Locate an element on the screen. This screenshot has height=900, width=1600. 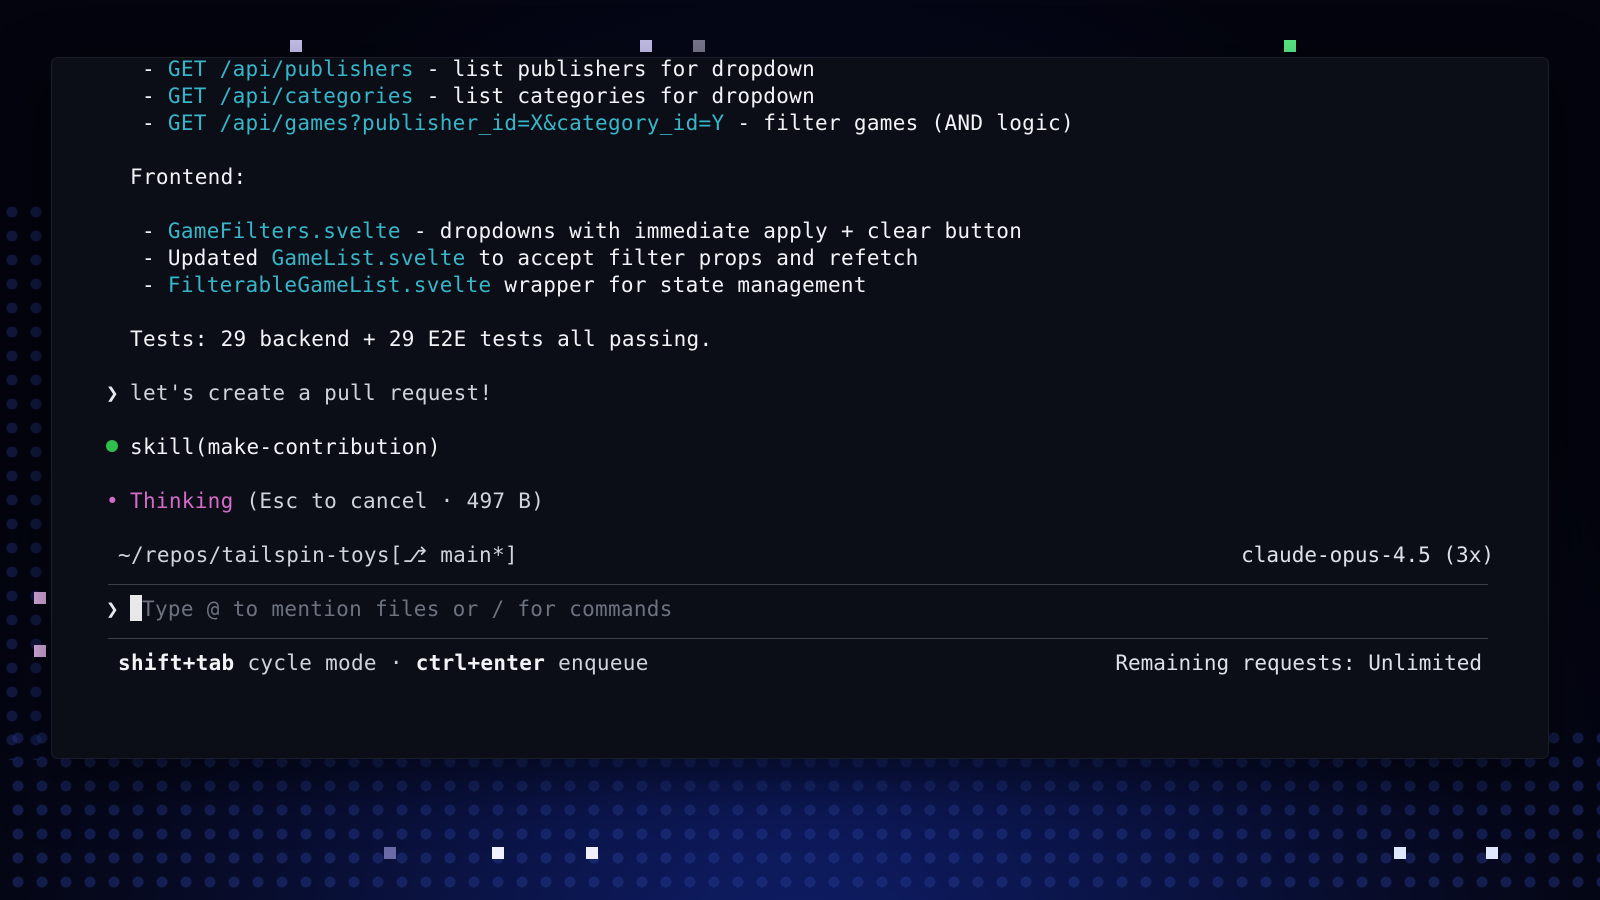
file-name: GameList.svelte is located at coordinates (368, 258).